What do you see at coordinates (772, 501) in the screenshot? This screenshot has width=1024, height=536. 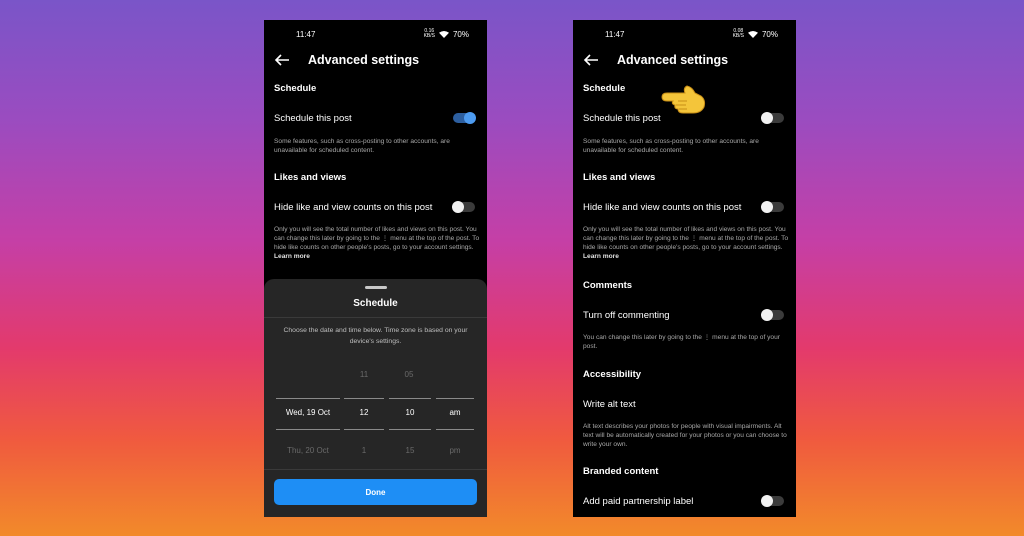 I see `paid-partnership-toggle` at bounding box center [772, 501].